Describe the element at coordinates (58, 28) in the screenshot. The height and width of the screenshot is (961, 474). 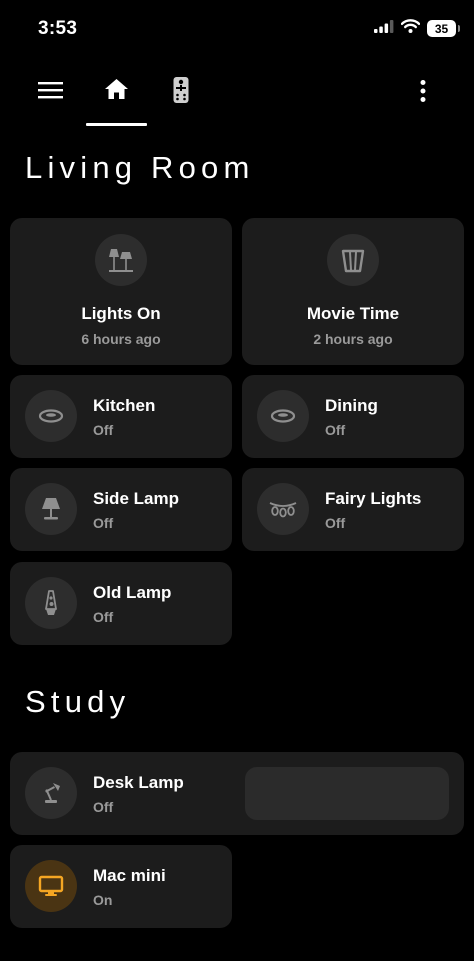
I see `status-time: 3:53` at that location.